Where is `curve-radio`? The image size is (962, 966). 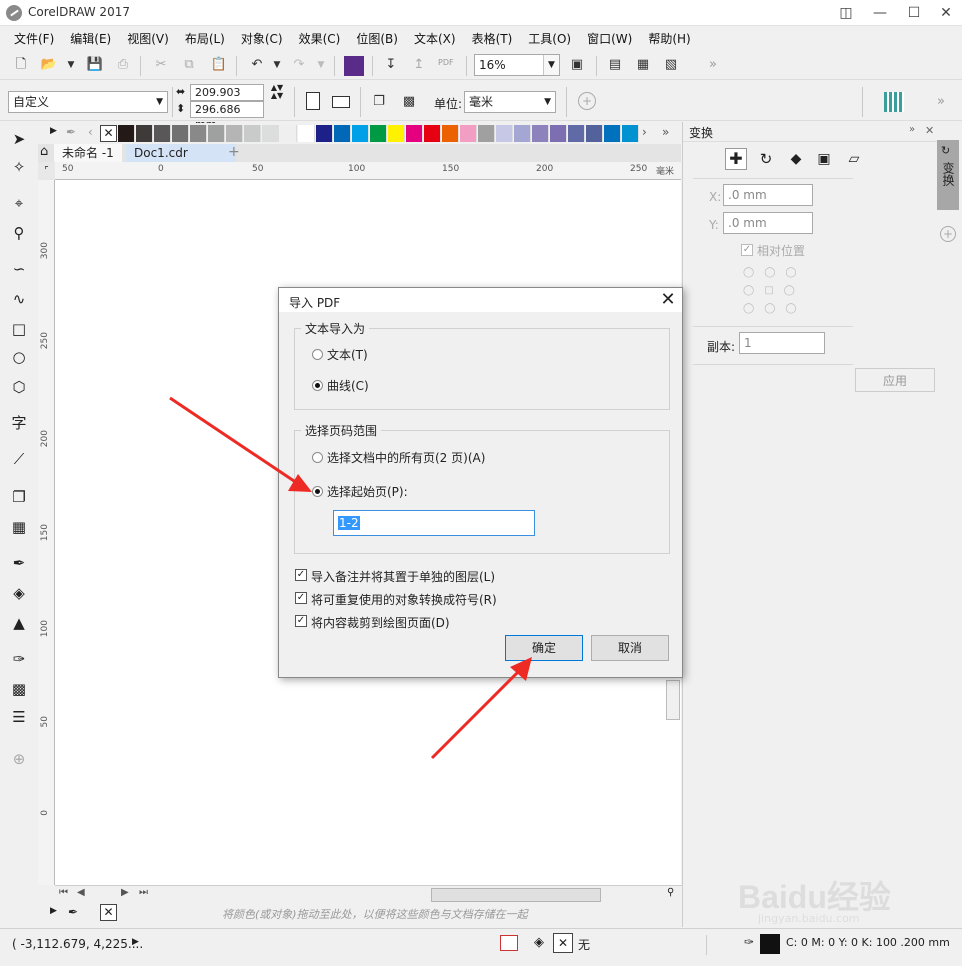
curve-radio is located at coordinates (317, 385).